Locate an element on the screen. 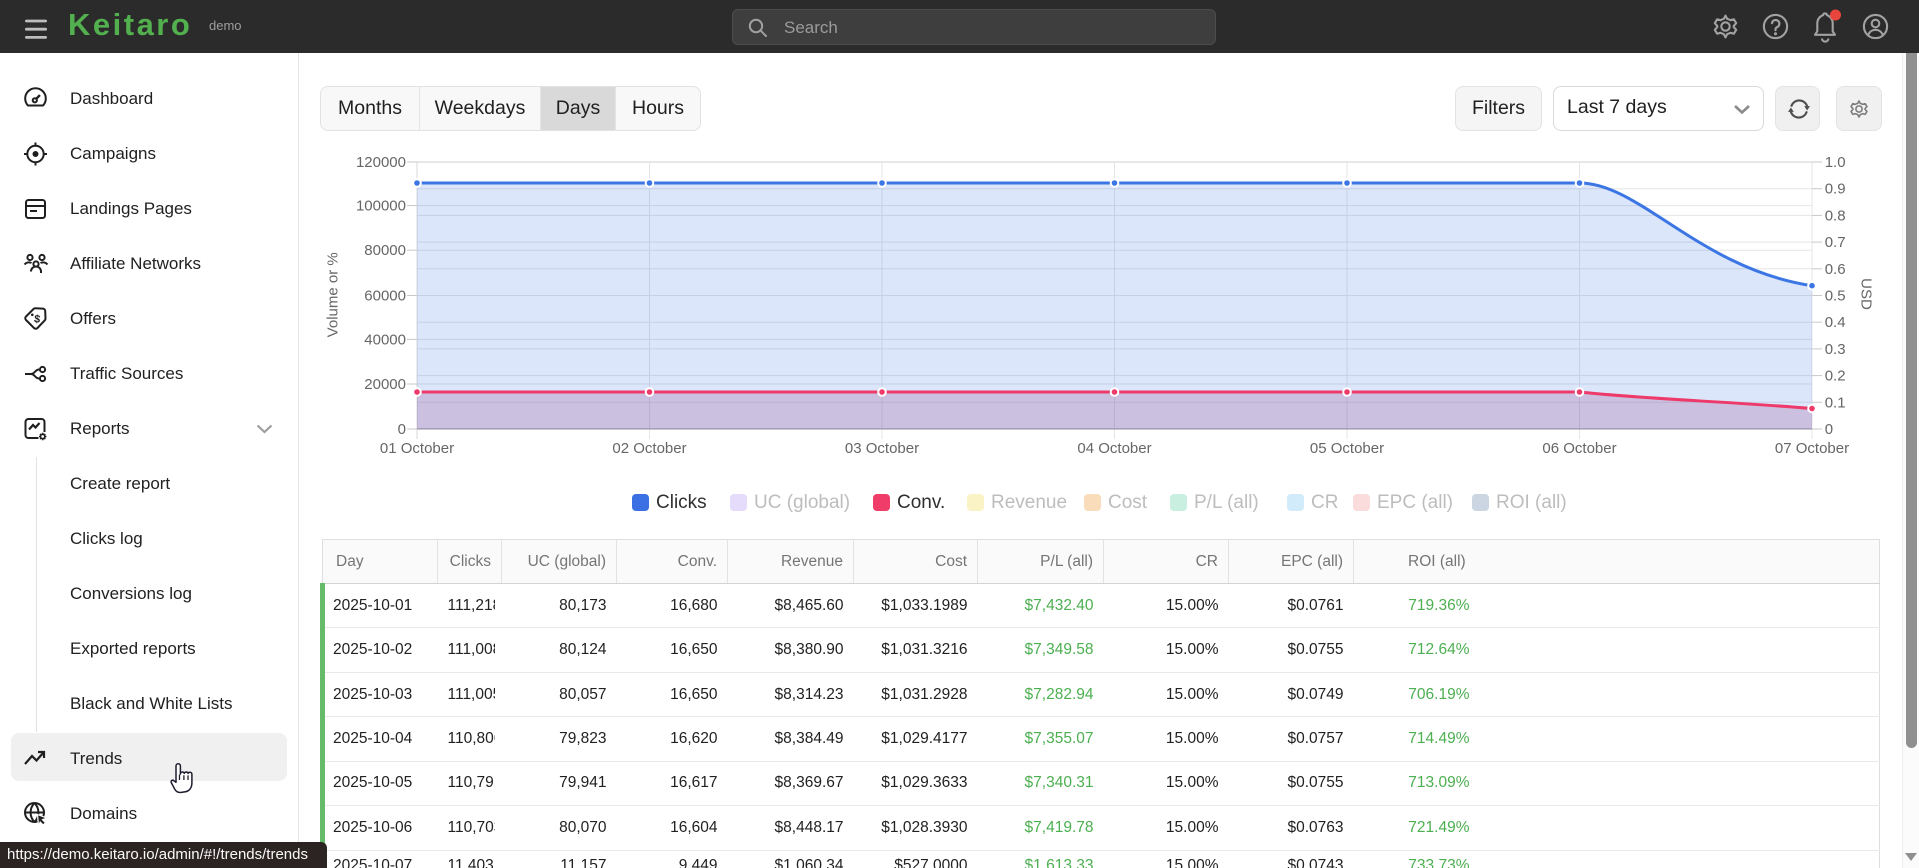 The width and height of the screenshot is (1919, 868). svg-text: 100000 is located at coordinates (381, 206).